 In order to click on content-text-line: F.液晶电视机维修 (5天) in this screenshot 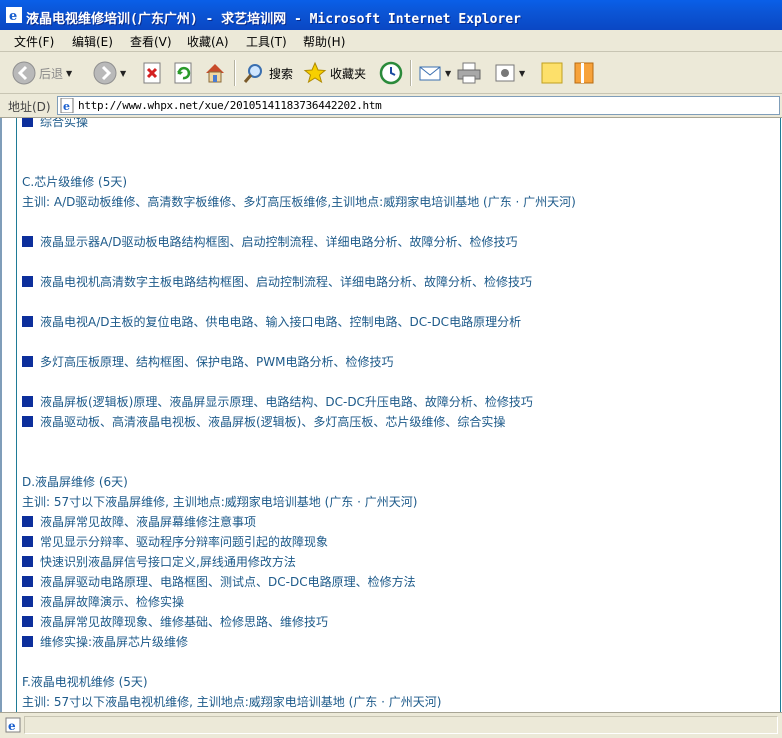, I will do `click(85, 681)`.